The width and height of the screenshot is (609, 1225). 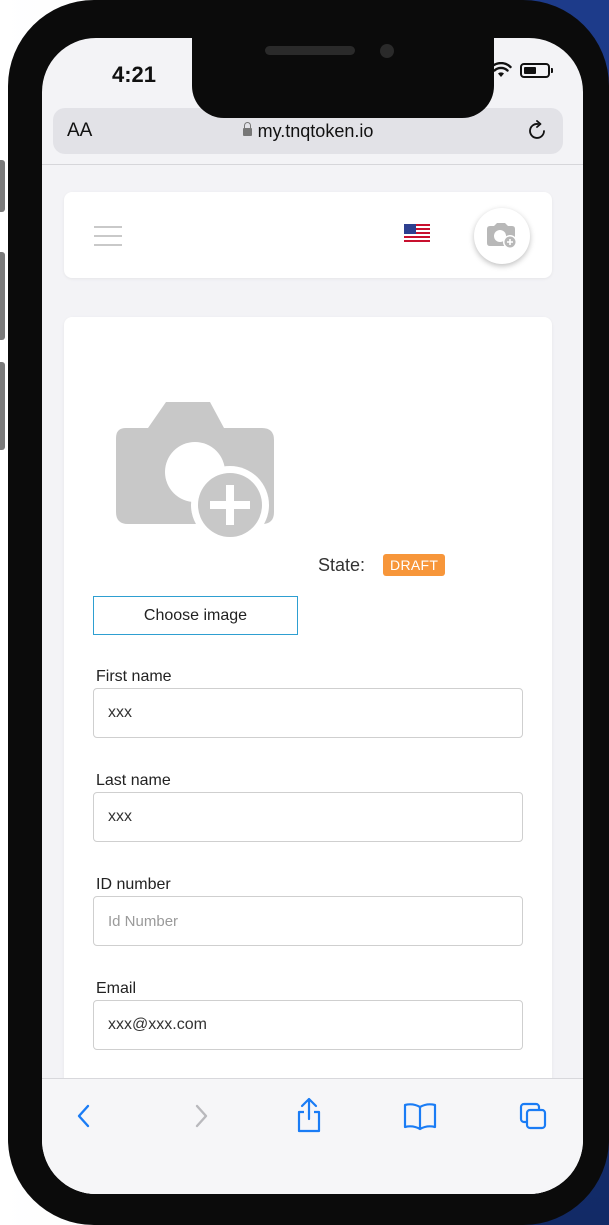 I want to click on us-flag-icon, so click(x=417, y=233).